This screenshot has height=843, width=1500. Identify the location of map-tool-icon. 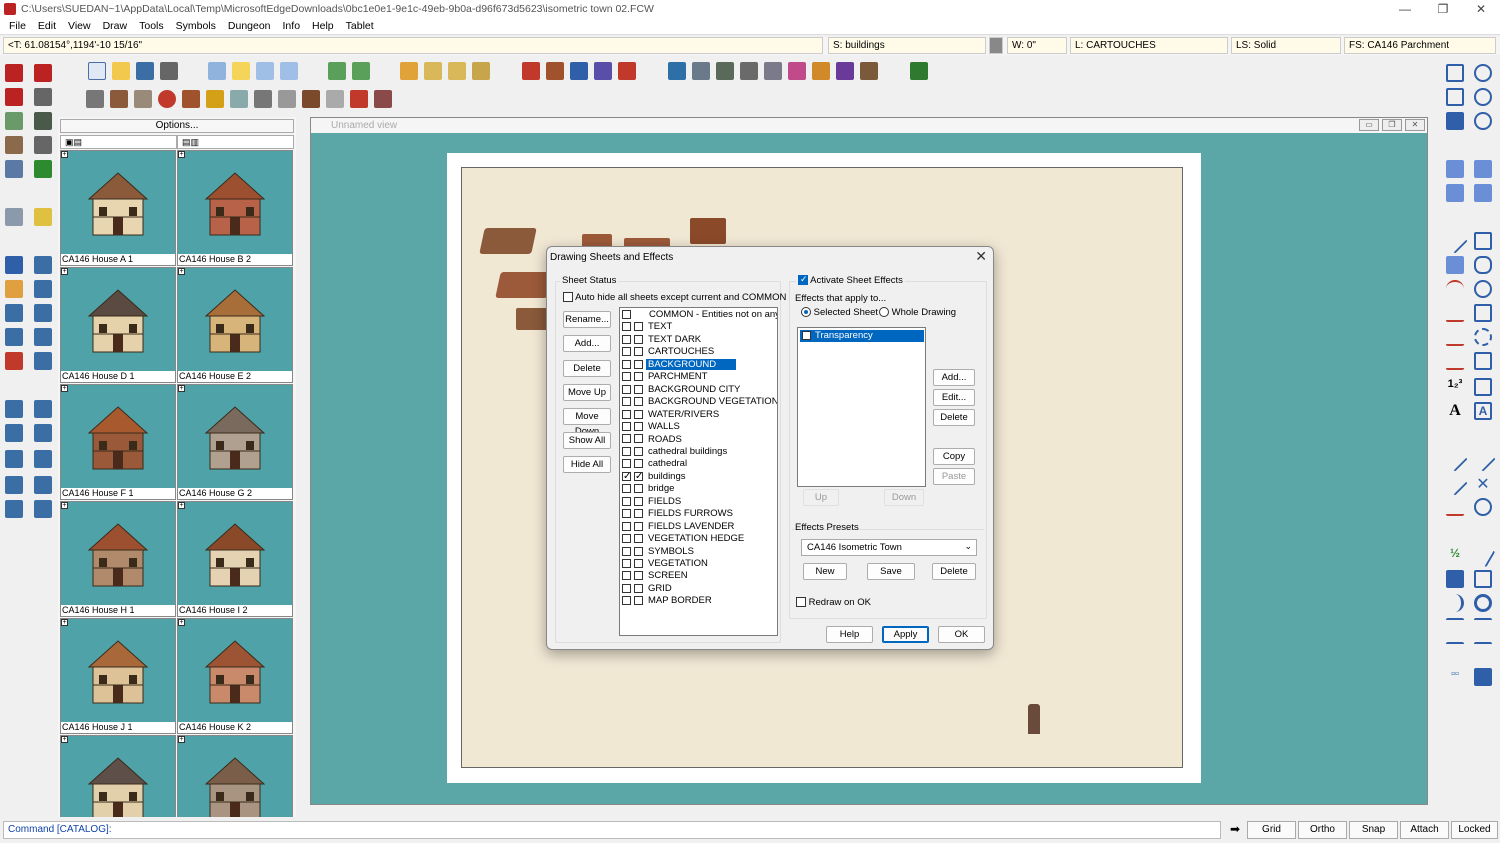
(14, 169).